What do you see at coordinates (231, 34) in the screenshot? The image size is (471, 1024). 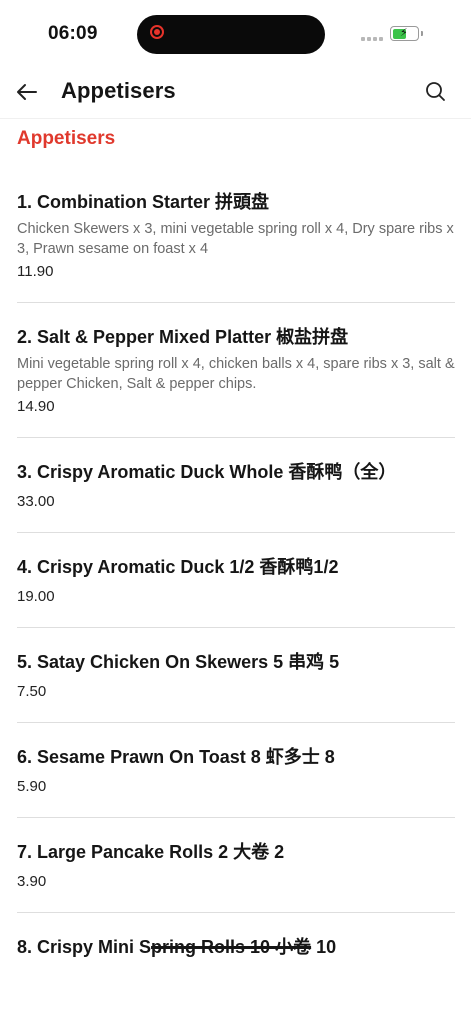 I see `dynamic-island` at bounding box center [231, 34].